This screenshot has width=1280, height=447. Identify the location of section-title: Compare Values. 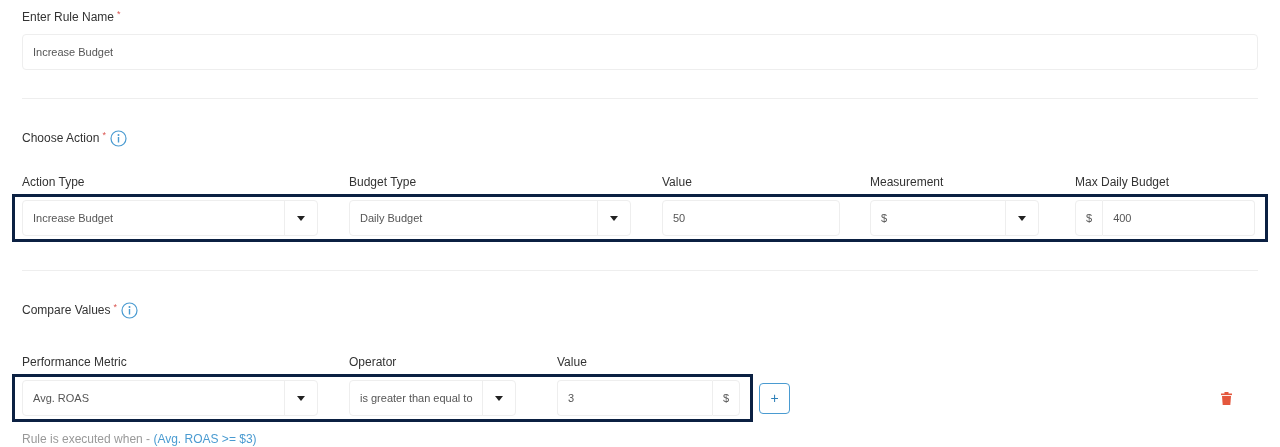
(66, 310).